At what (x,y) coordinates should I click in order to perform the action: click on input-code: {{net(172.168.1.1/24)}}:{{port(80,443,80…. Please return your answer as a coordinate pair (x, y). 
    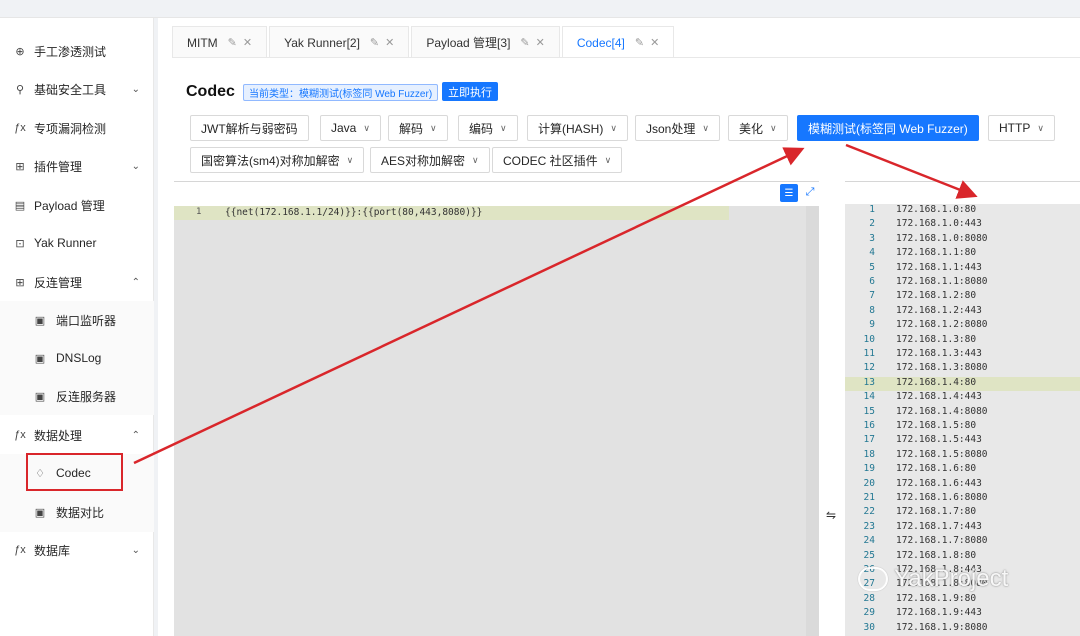
    Looking at the image, I should click on (353, 212).